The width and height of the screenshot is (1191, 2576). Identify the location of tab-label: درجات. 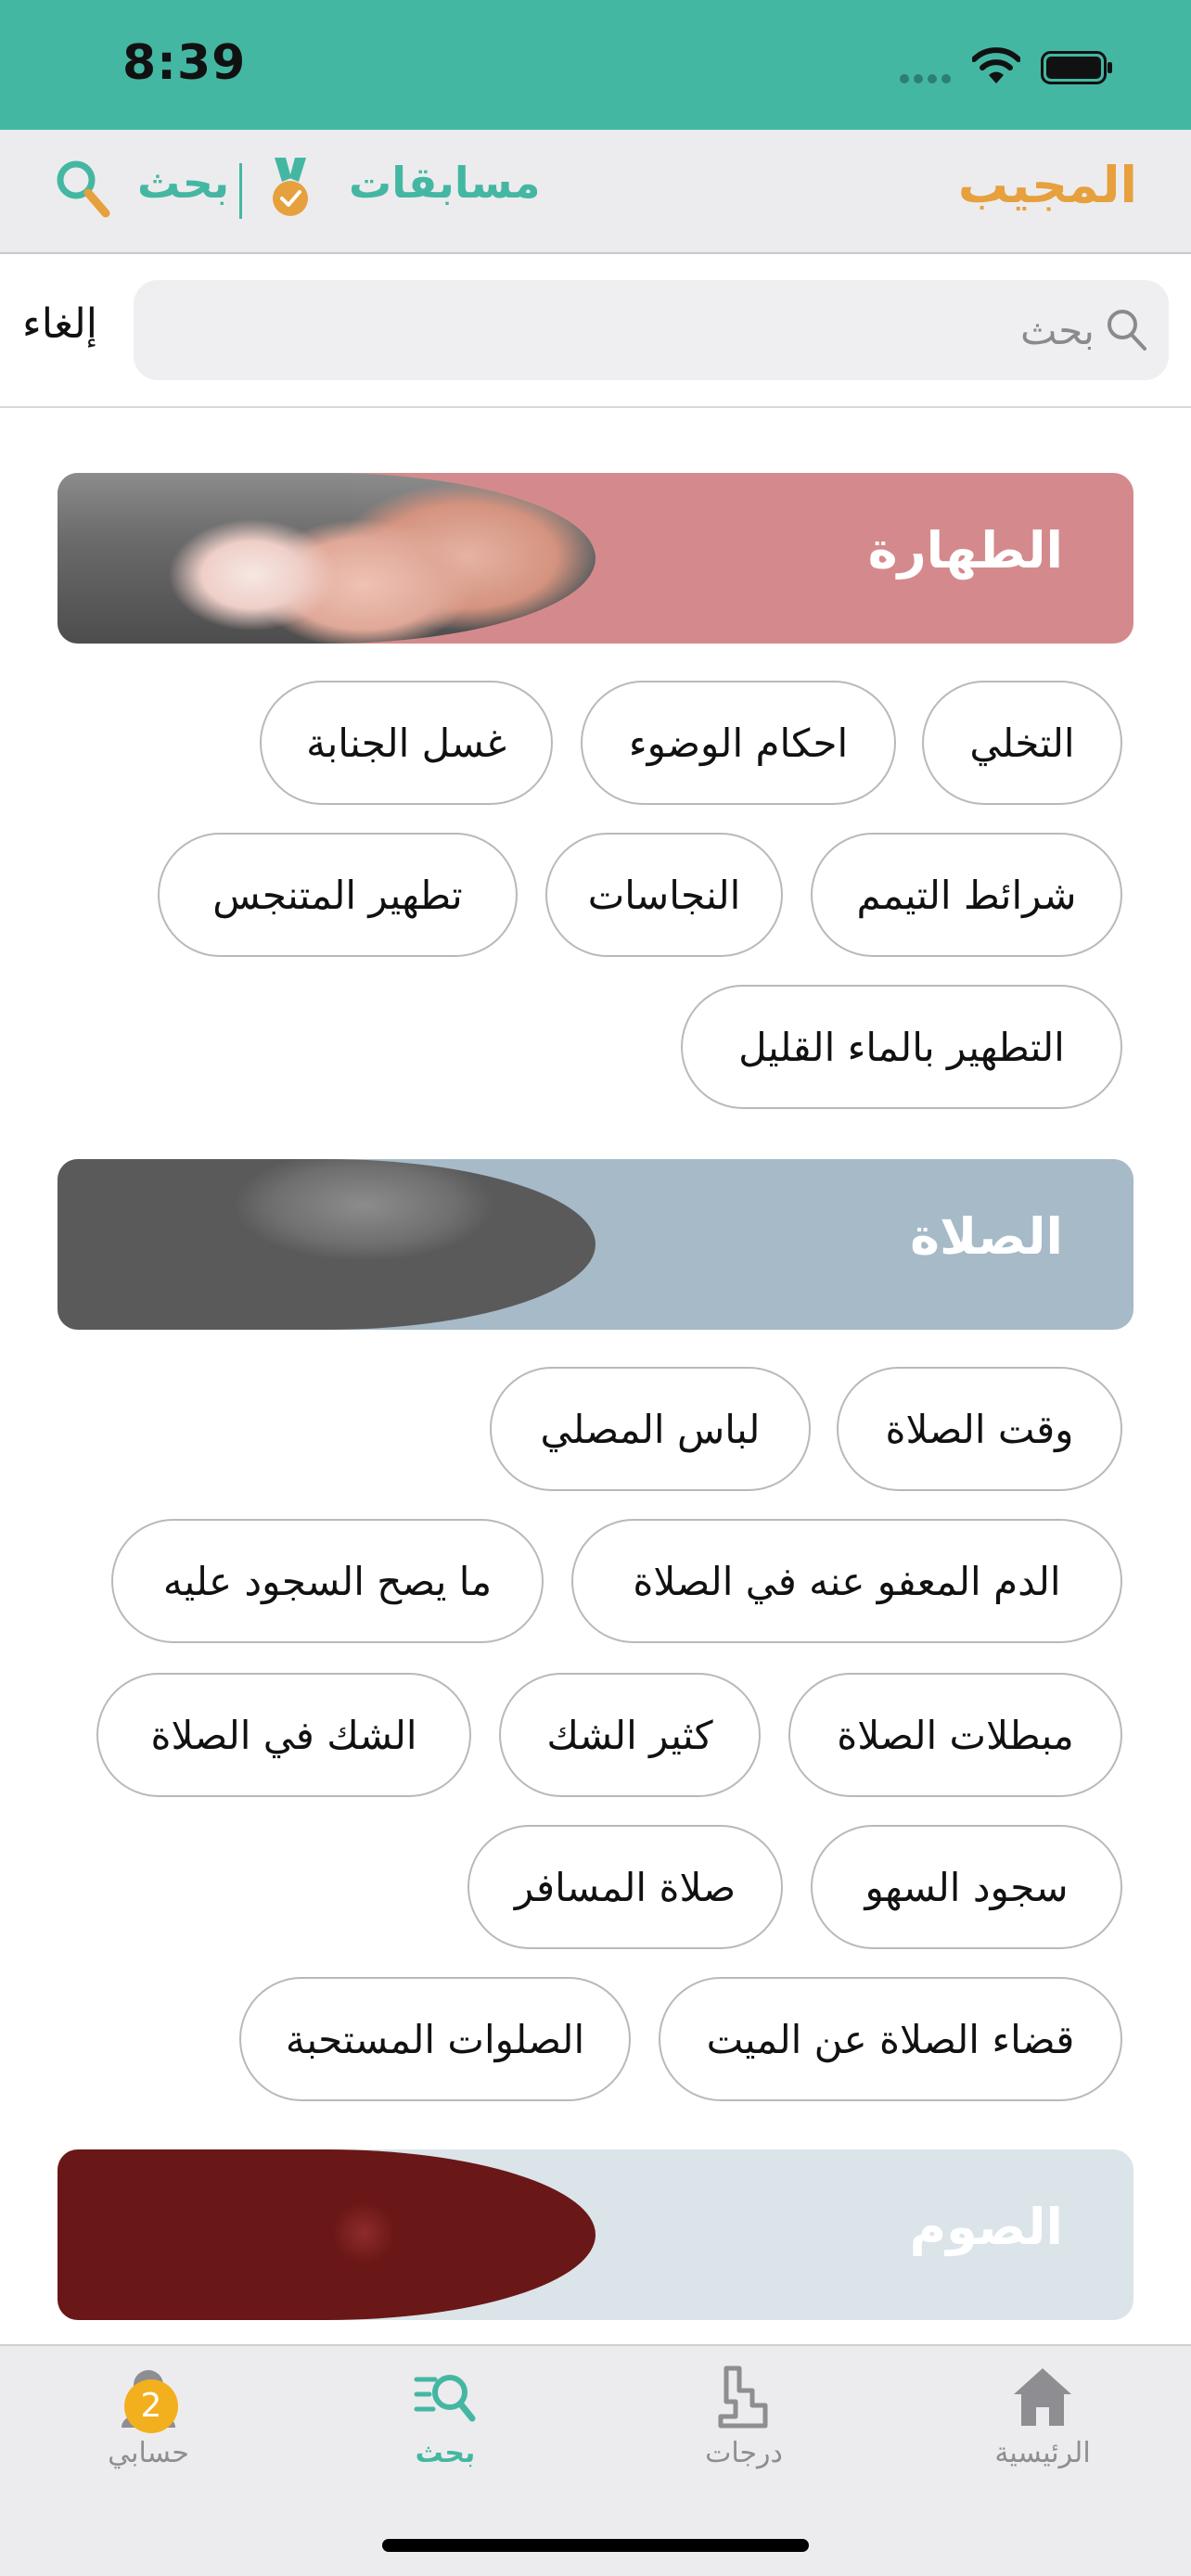
(744, 2453).